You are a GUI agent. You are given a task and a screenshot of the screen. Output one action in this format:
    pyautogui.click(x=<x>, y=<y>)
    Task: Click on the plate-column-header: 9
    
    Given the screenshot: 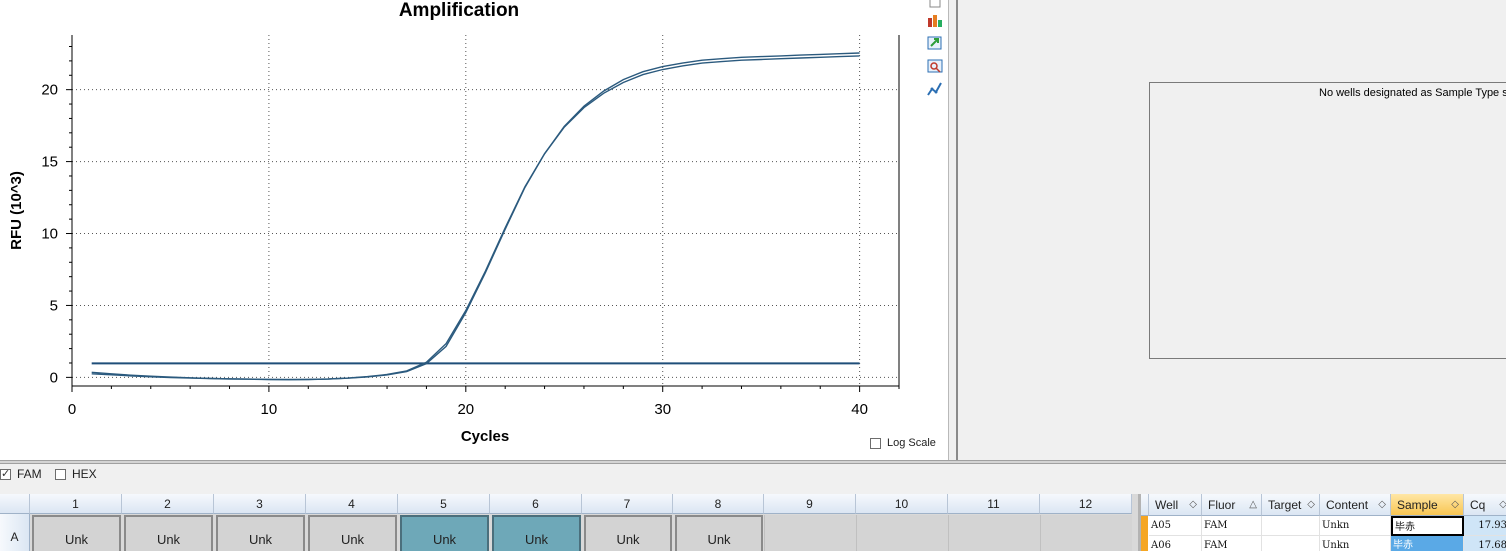 What is the action you would take?
    pyautogui.click(x=810, y=504)
    